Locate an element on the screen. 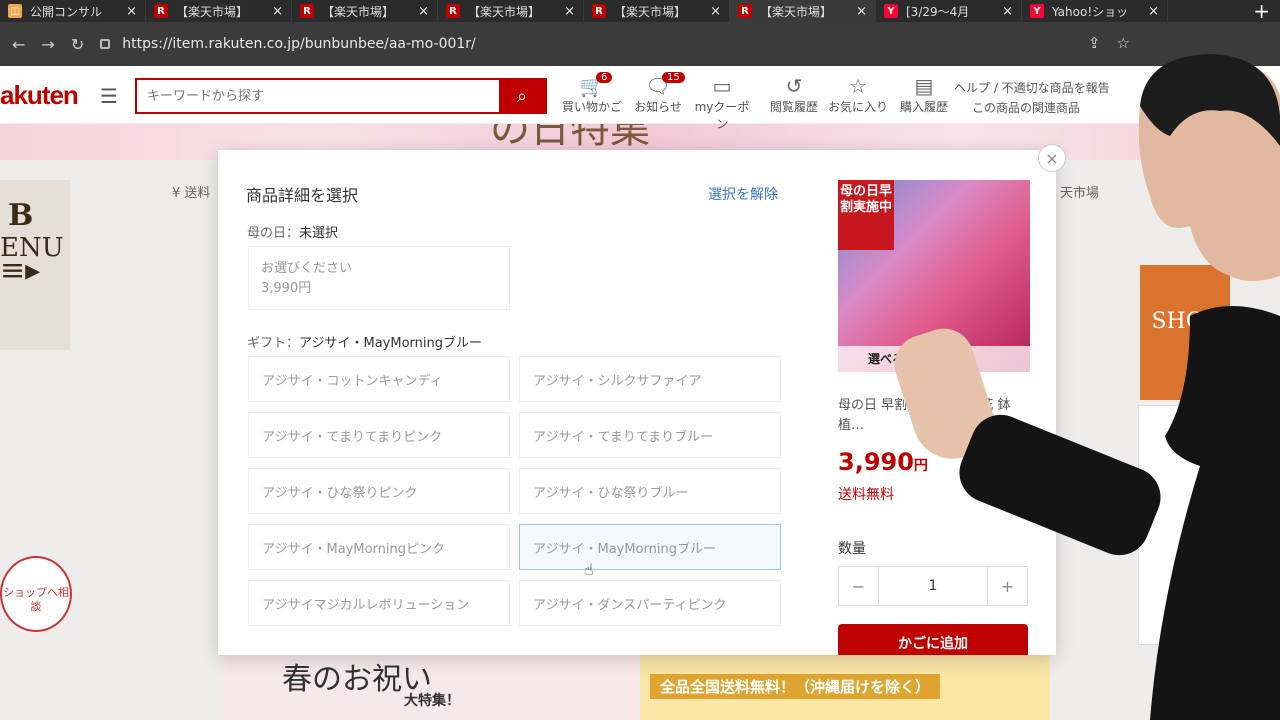 The image size is (1280, 720). browser-tab: ◫ 公開コンサル × is located at coordinates (73, 11).